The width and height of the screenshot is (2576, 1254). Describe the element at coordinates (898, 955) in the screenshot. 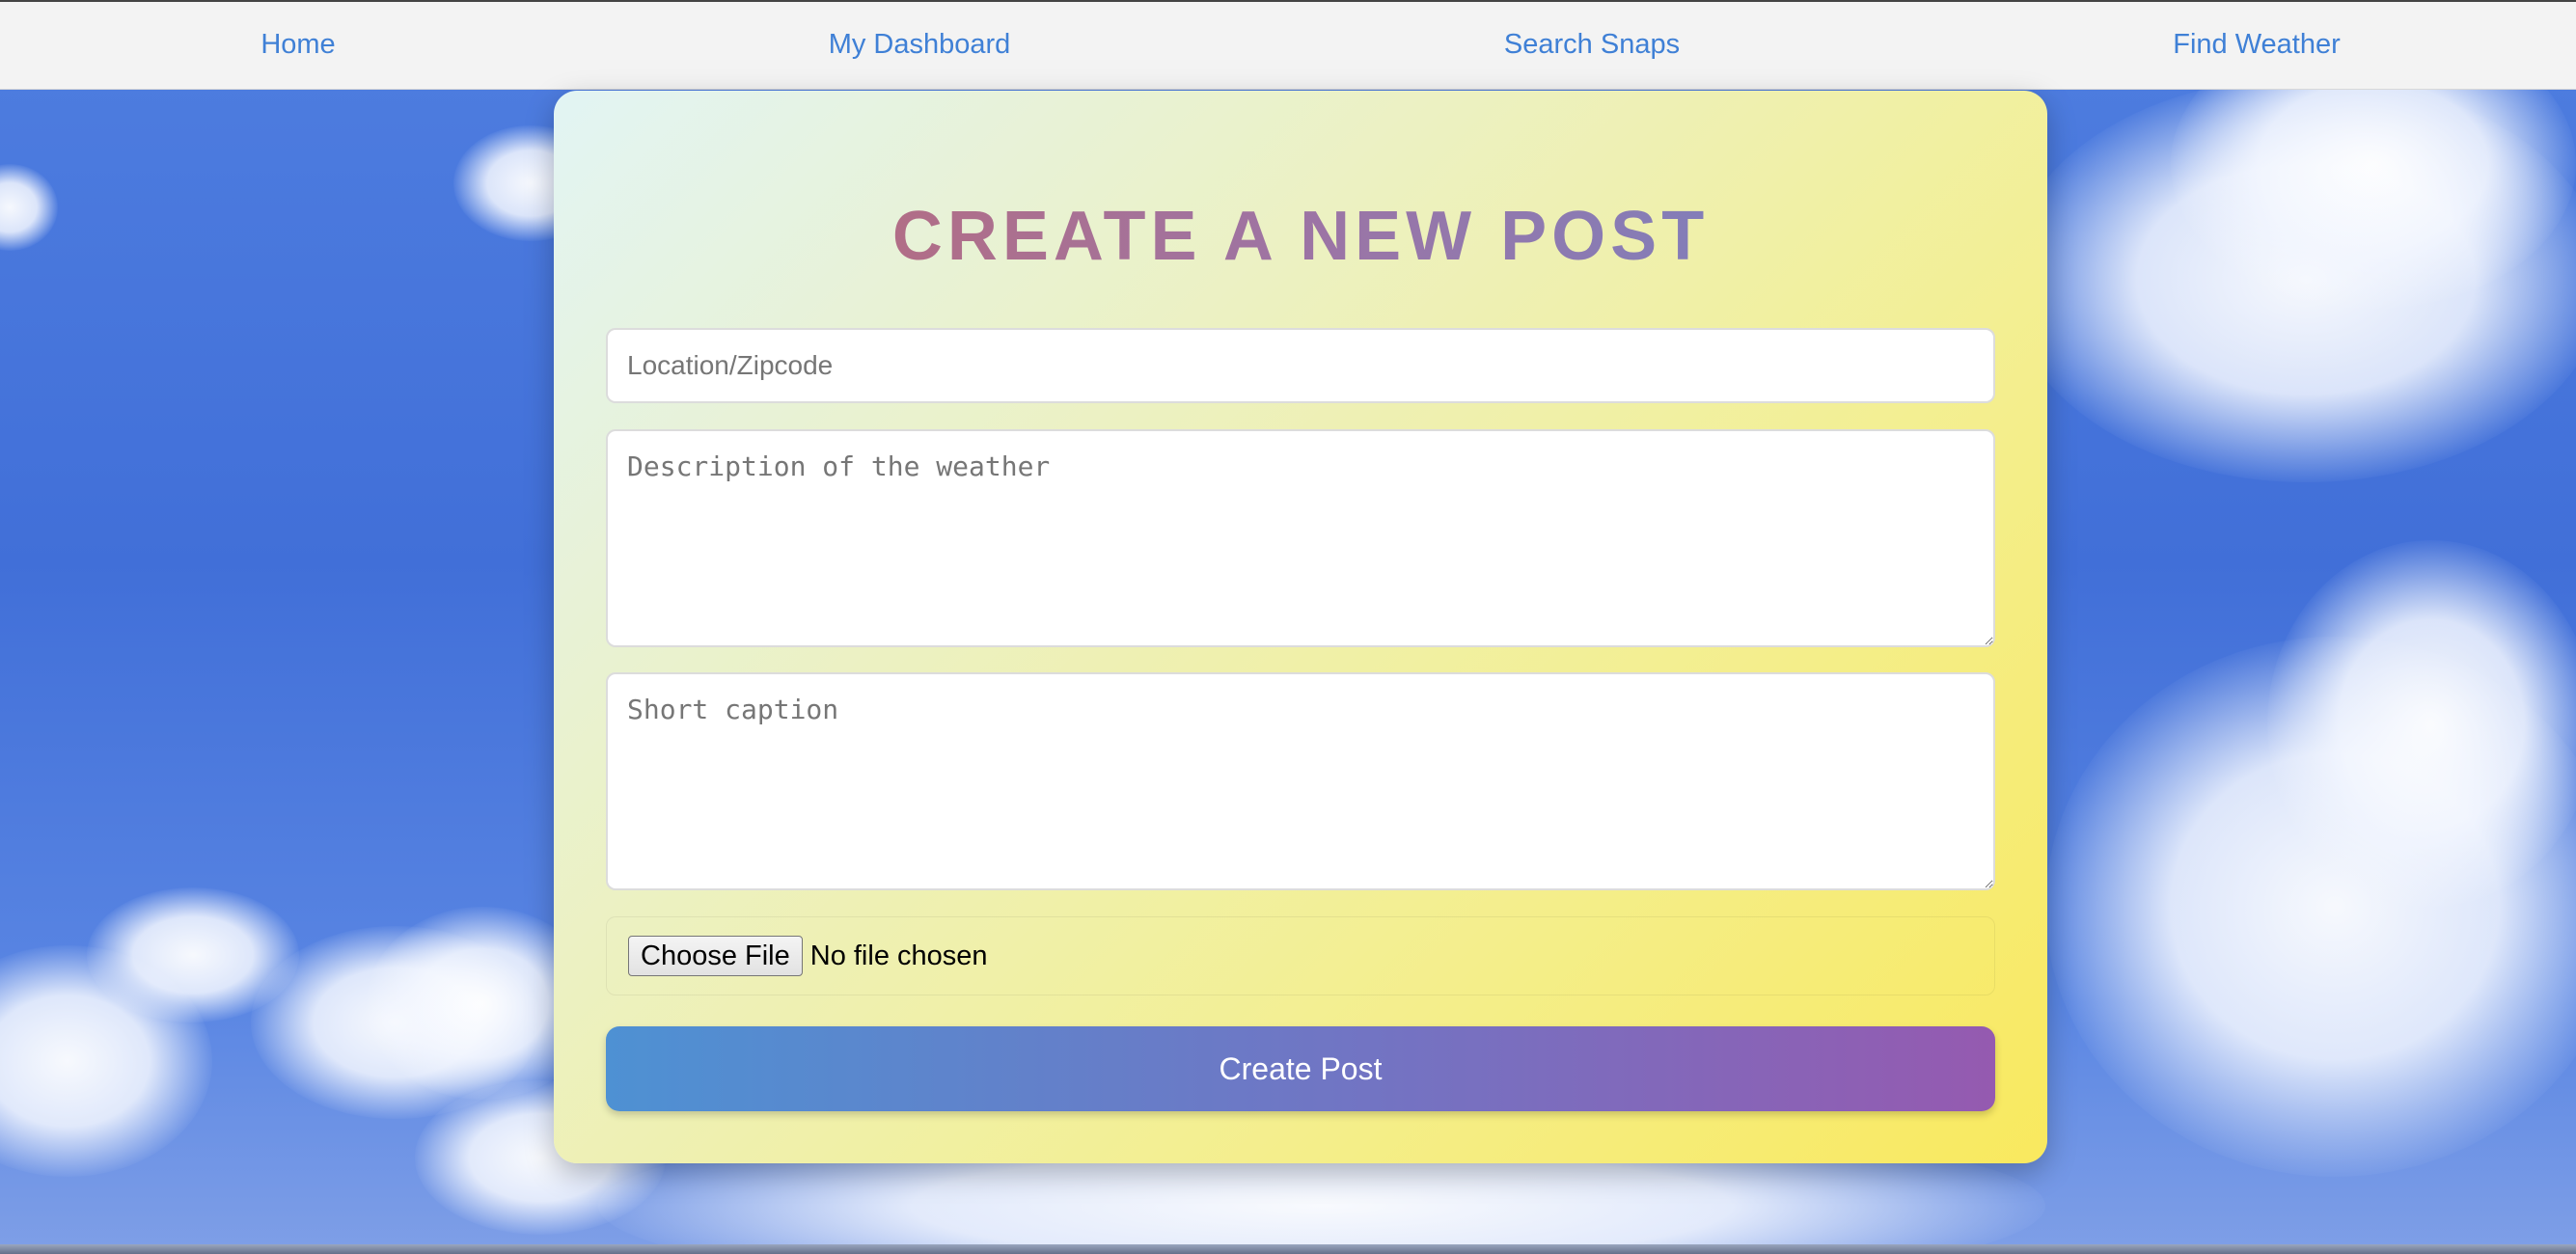

I see `file-status-text: No file chosen` at that location.